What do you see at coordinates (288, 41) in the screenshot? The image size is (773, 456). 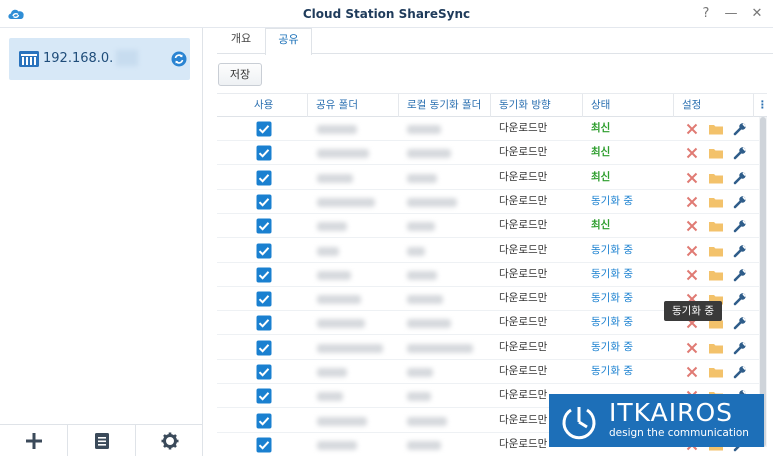 I see `tab-share: 공유` at bounding box center [288, 41].